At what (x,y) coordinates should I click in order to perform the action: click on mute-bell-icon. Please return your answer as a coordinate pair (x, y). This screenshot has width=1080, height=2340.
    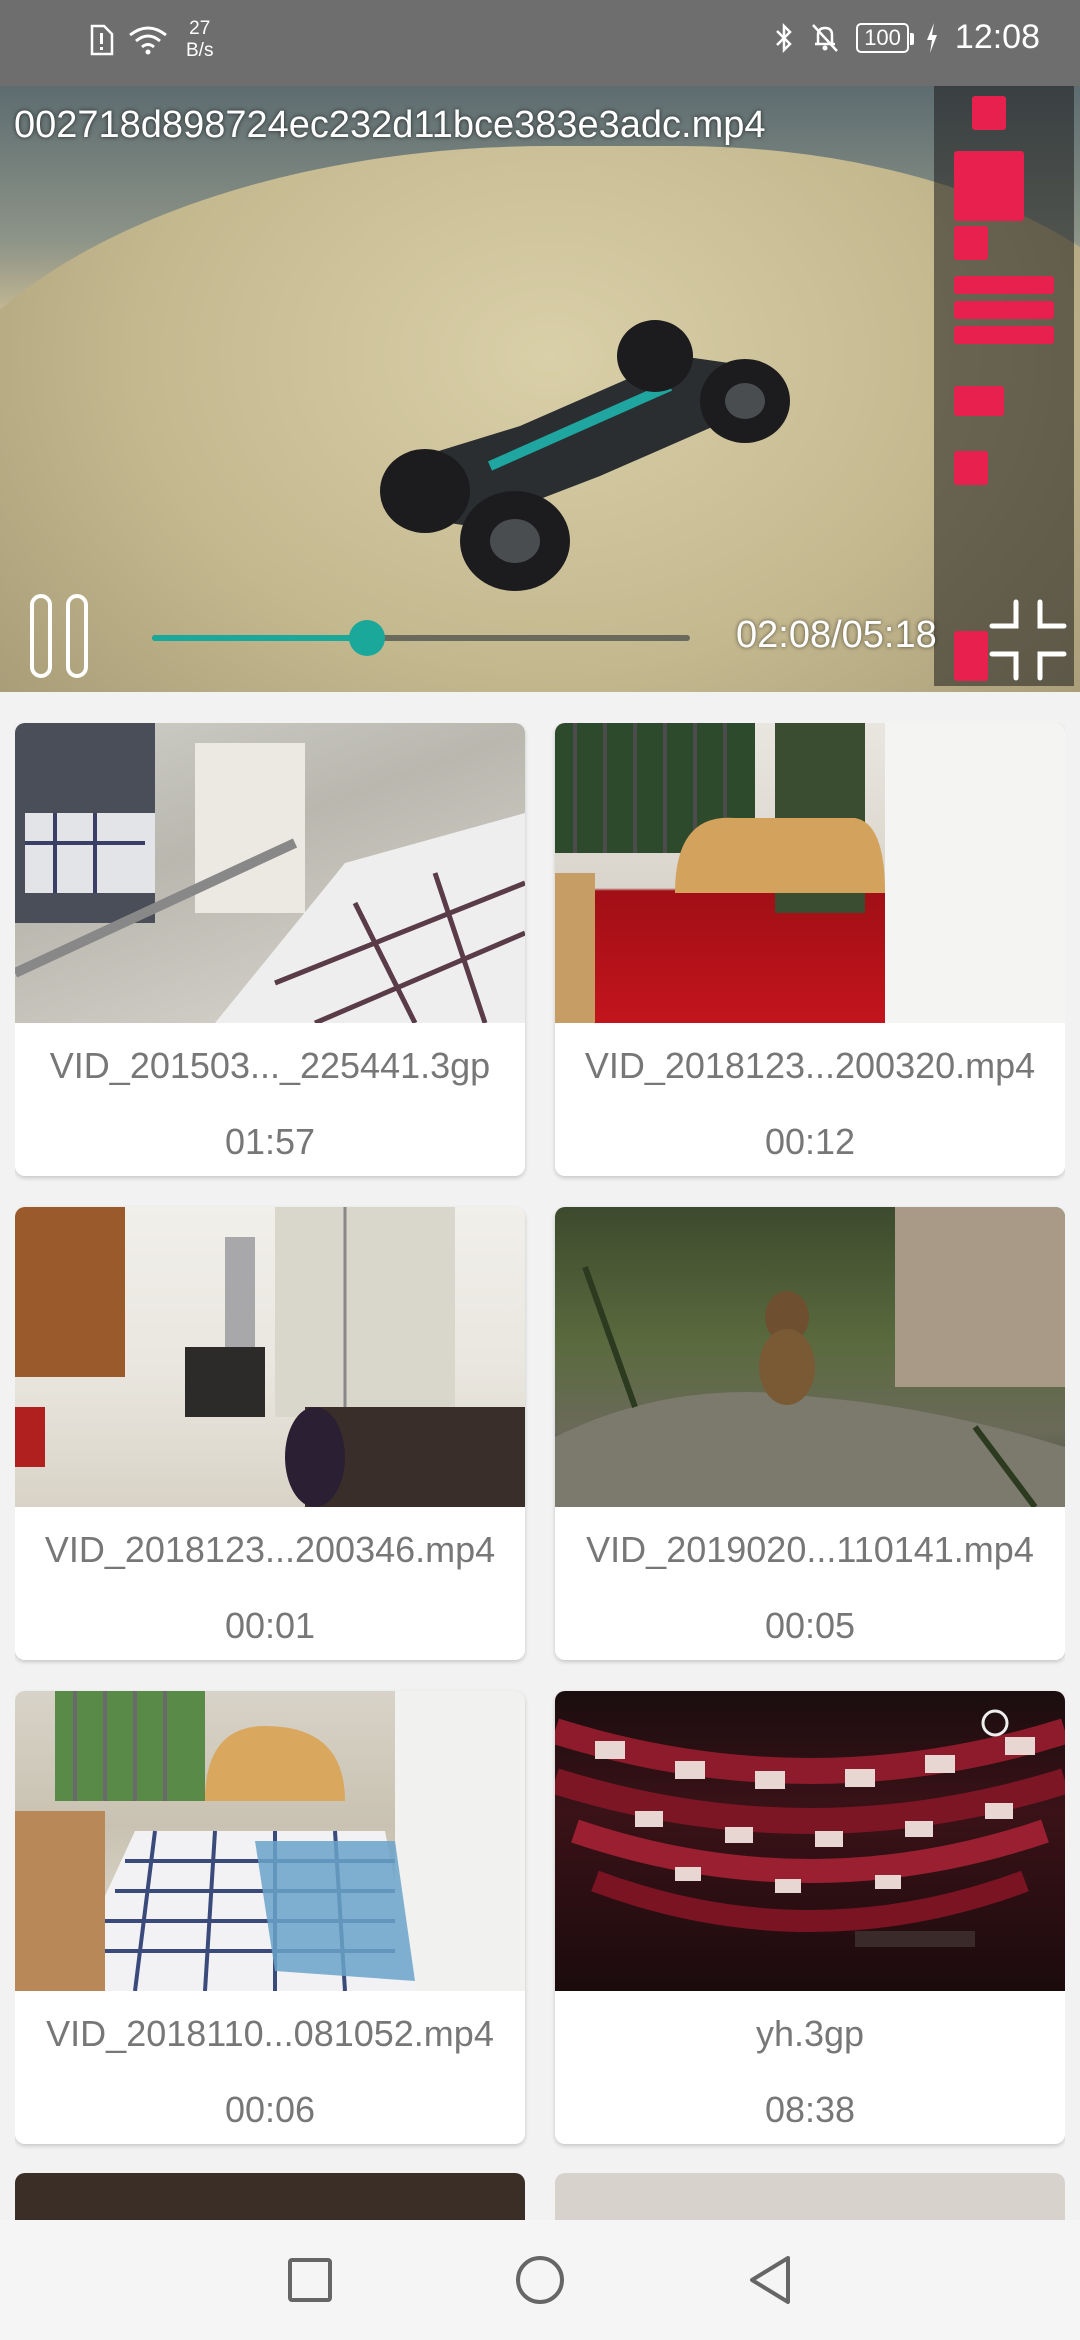
    Looking at the image, I should click on (825, 38).